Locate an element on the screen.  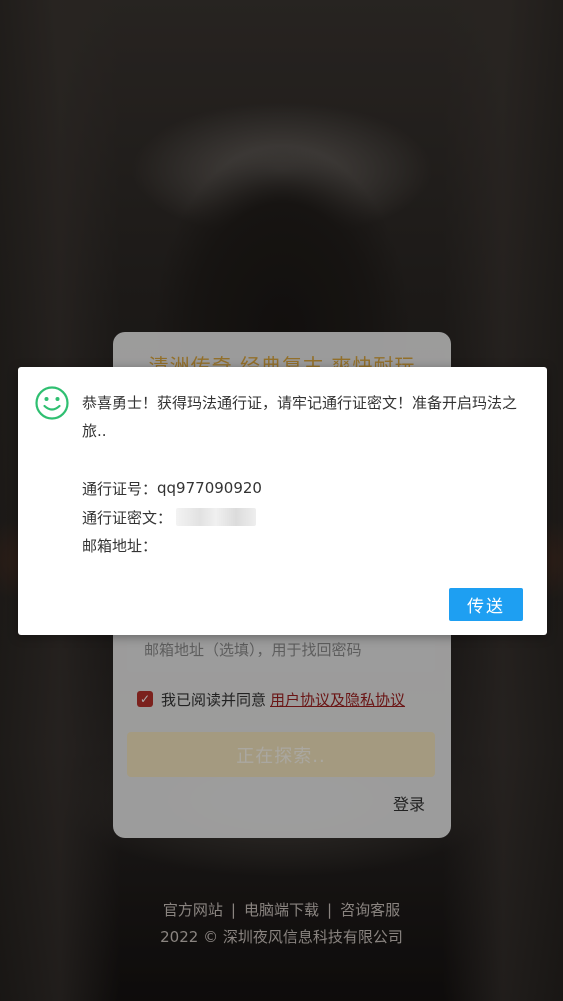
official-site-link: 官方网站 is located at coordinates (193, 910).